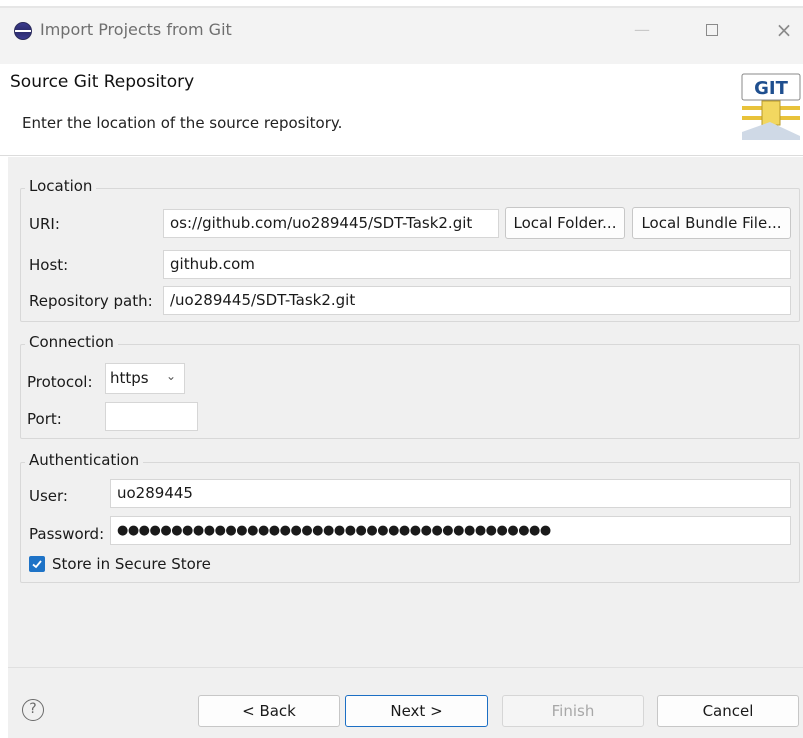 Image resolution: width=803 pixels, height=738 pixels. Describe the element at coordinates (44, 224) in the screenshot. I see `uri-label: URI:` at that location.